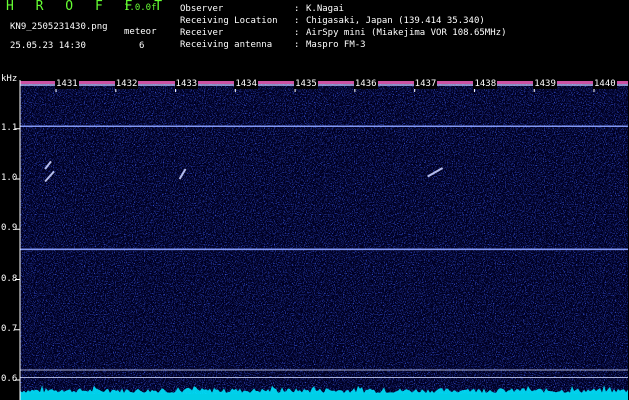  I want to click on x-tick-label: 1438, so click(485, 84).